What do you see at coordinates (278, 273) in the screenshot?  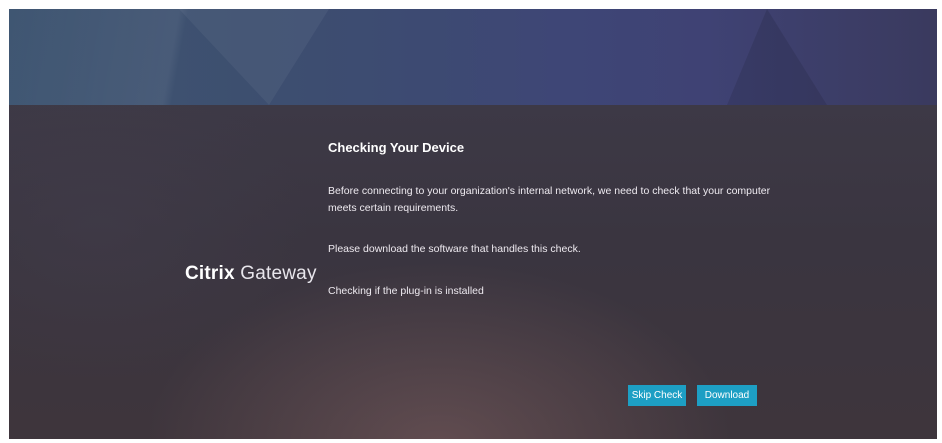 I see `logo-light-text: Gateway` at bounding box center [278, 273].